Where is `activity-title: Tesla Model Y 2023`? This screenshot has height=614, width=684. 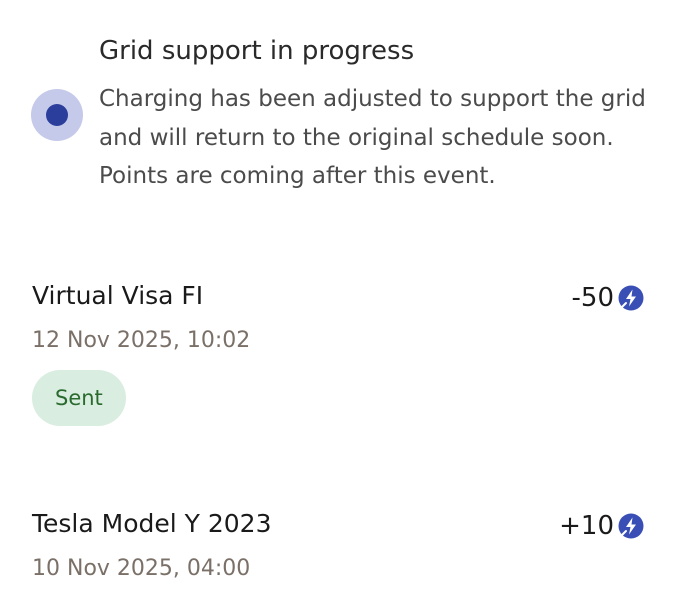
activity-title: Tesla Model Y 2023 is located at coordinates (152, 523).